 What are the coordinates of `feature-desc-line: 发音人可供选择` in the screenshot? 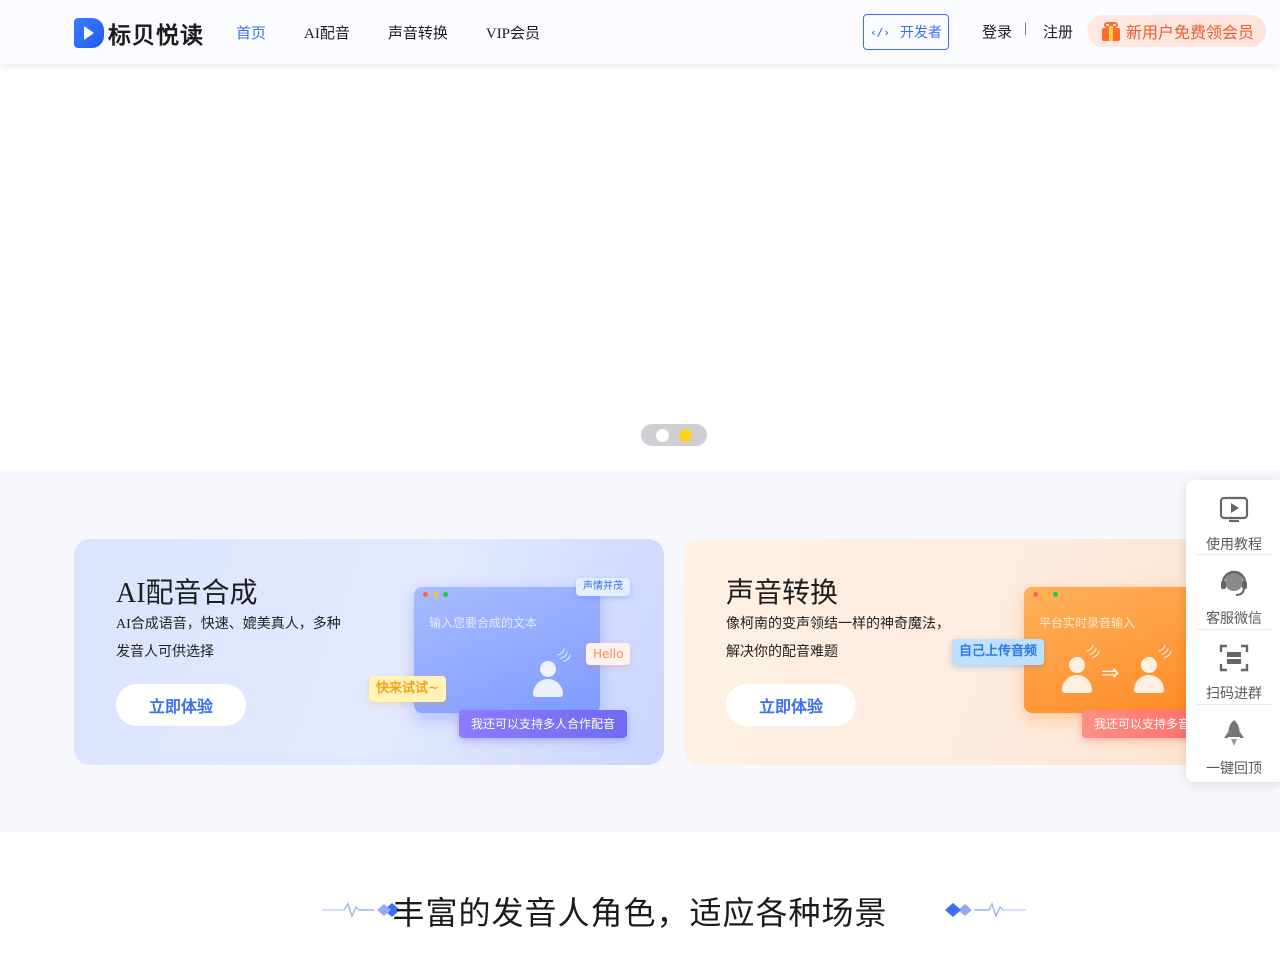 It's located at (165, 652).